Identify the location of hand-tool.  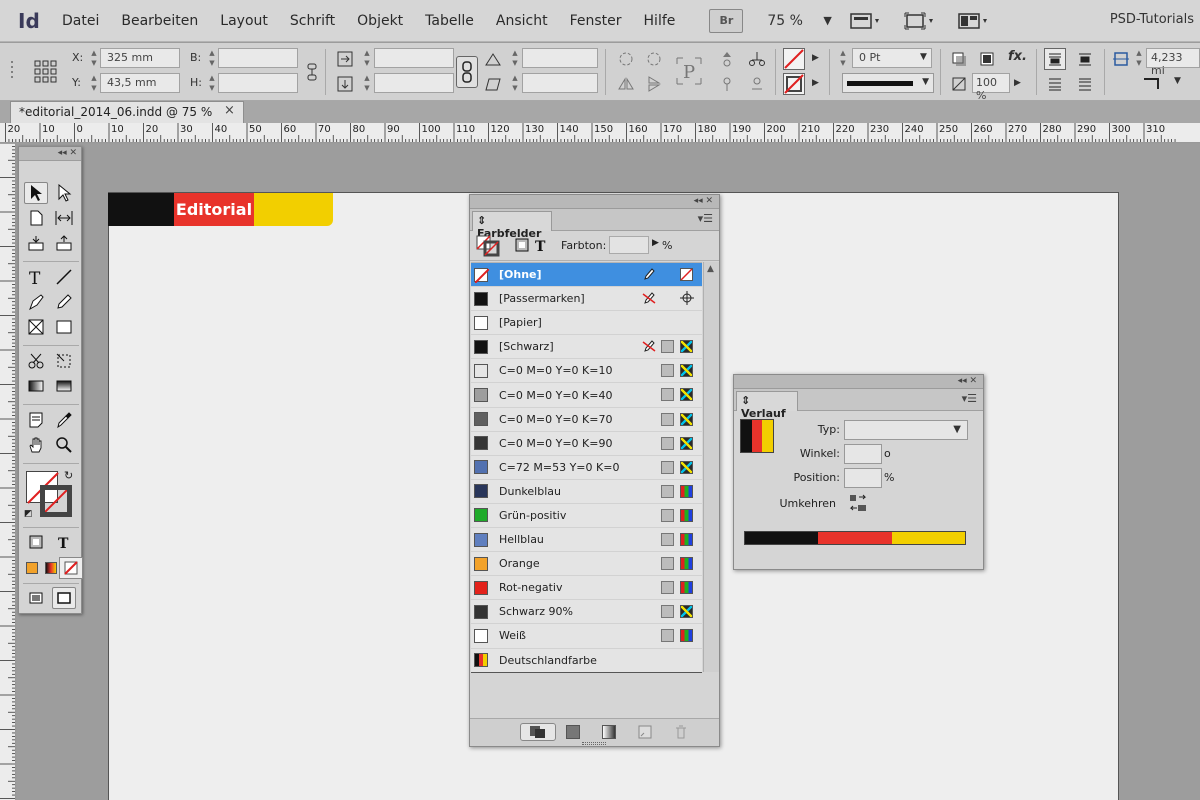
(36, 445).